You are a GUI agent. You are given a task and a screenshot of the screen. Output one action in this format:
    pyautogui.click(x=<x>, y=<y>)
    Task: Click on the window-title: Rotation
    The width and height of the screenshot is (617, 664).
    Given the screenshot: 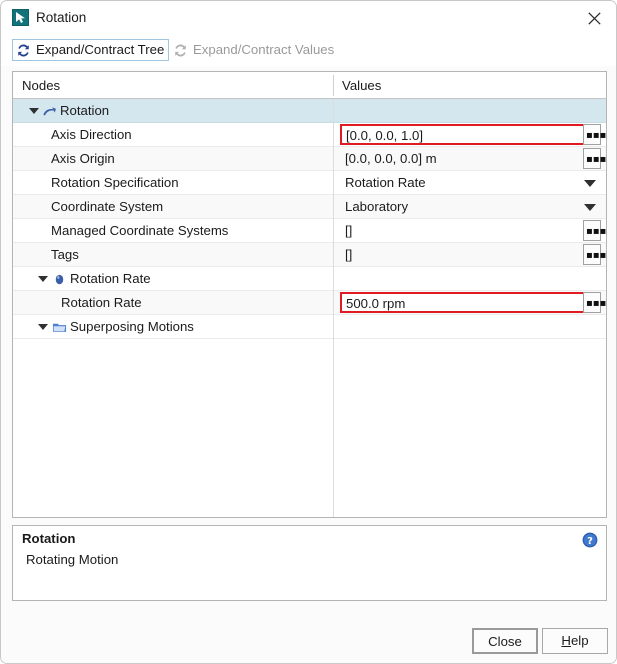 What is the action you would take?
    pyautogui.click(x=61, y=17)
    